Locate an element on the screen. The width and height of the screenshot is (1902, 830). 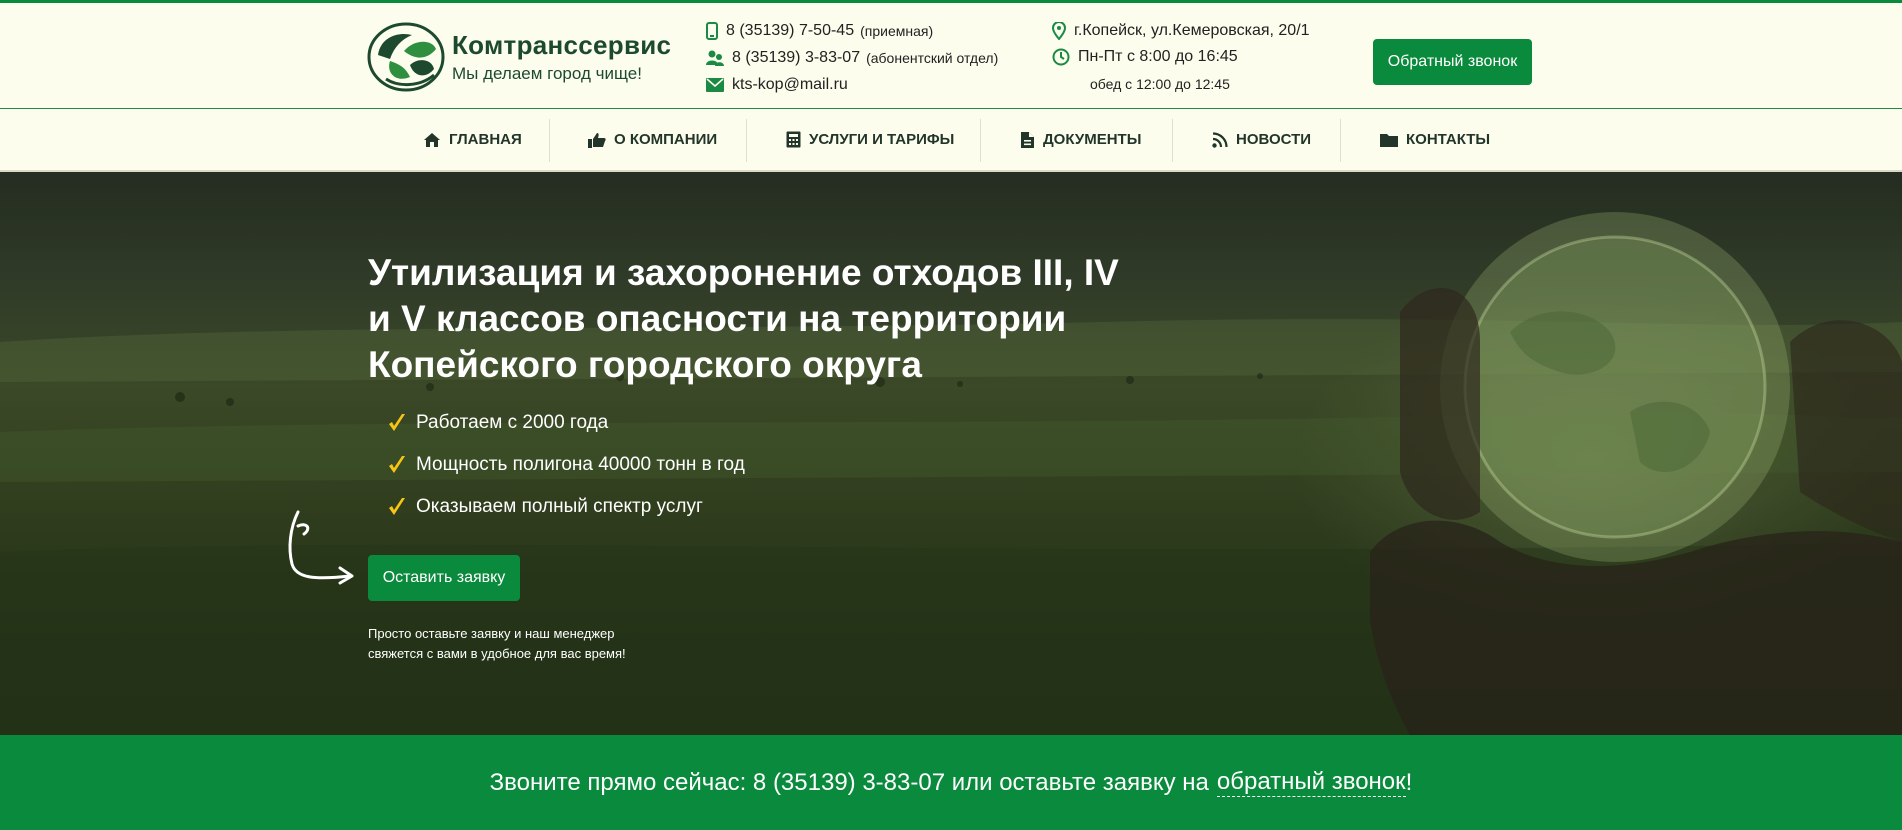
folder-icon is located at coordinates (1389, 140).